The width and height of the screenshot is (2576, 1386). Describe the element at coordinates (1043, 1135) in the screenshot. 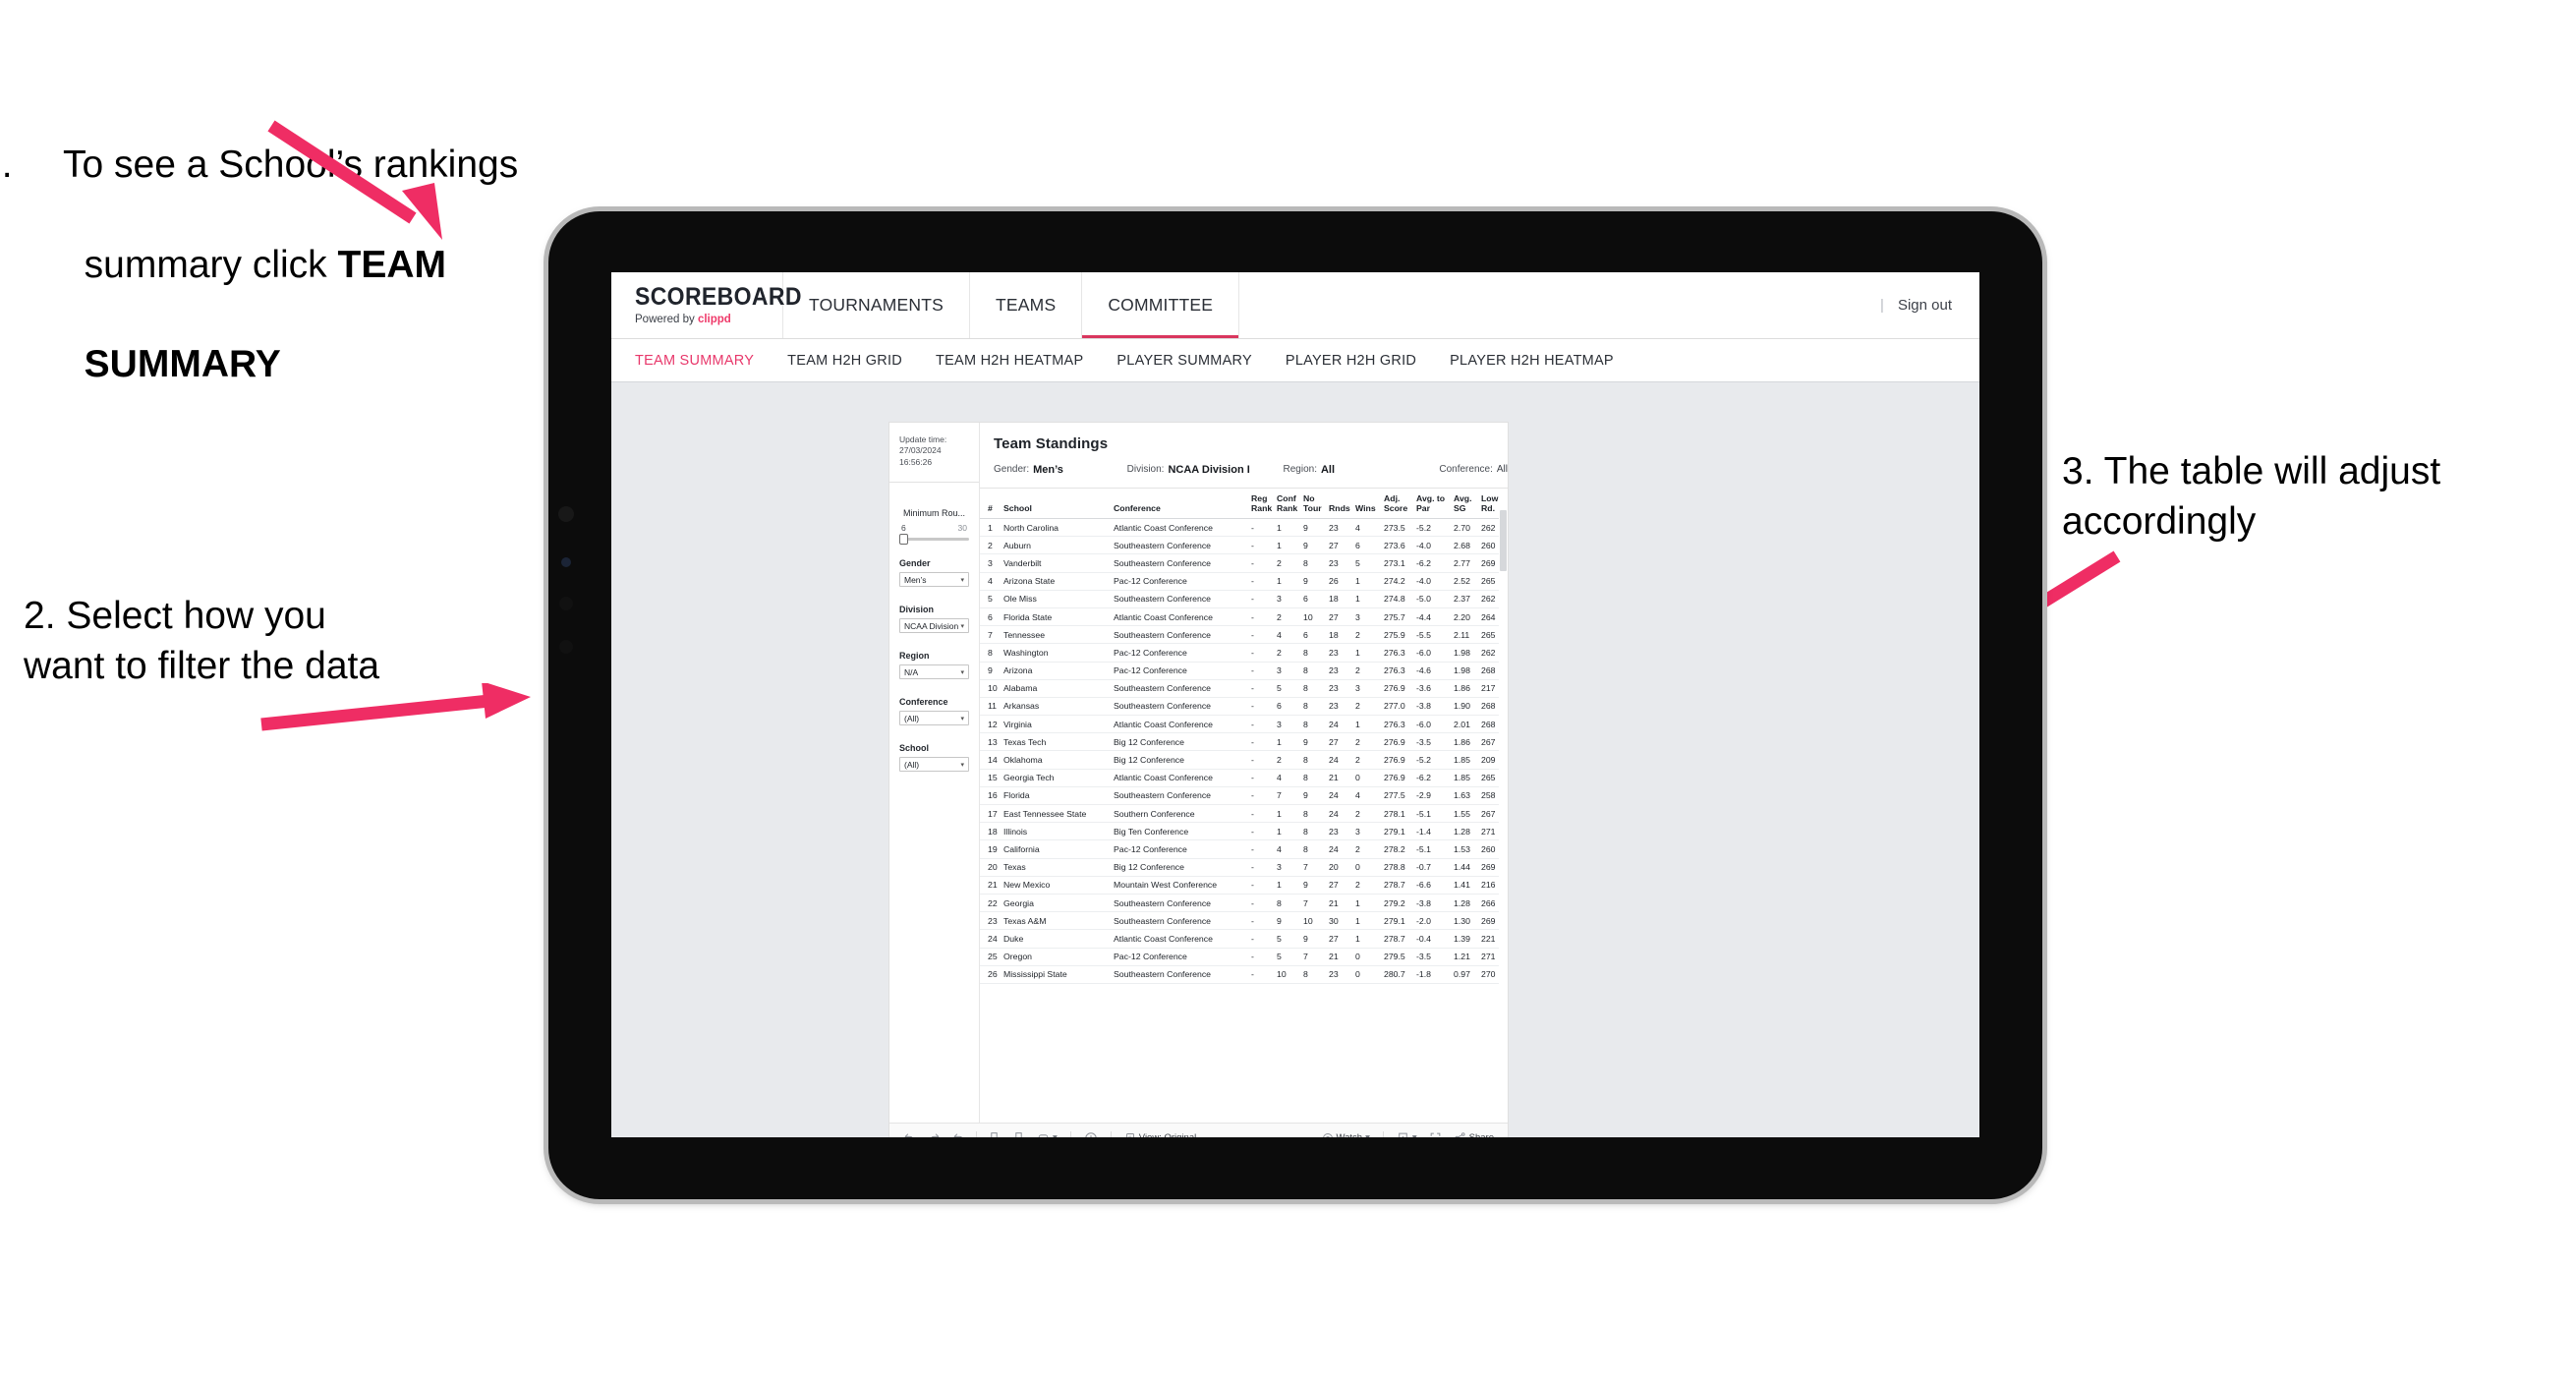

I see `alerts-icon` at that location.